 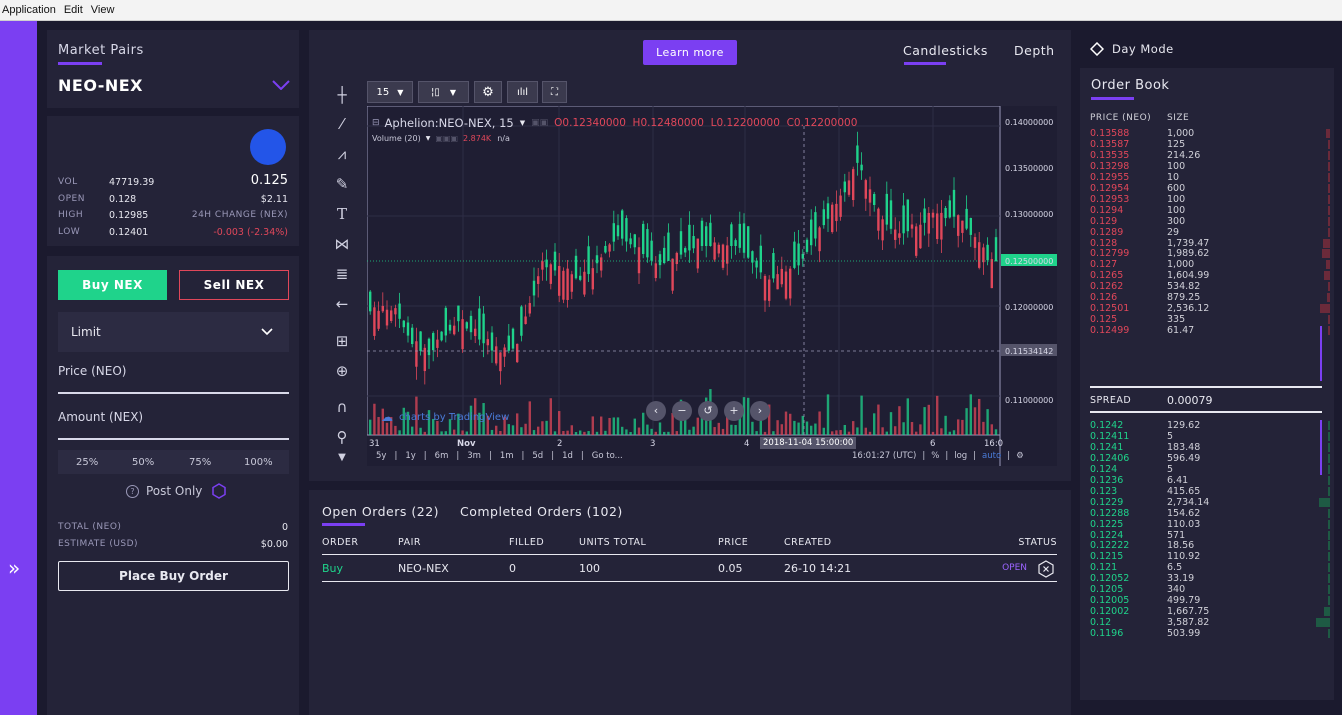 What do you see at coordinates (87, 462) in the screenshot?
I see `pct-25-button: 25%` at bounding box center [87, 462].